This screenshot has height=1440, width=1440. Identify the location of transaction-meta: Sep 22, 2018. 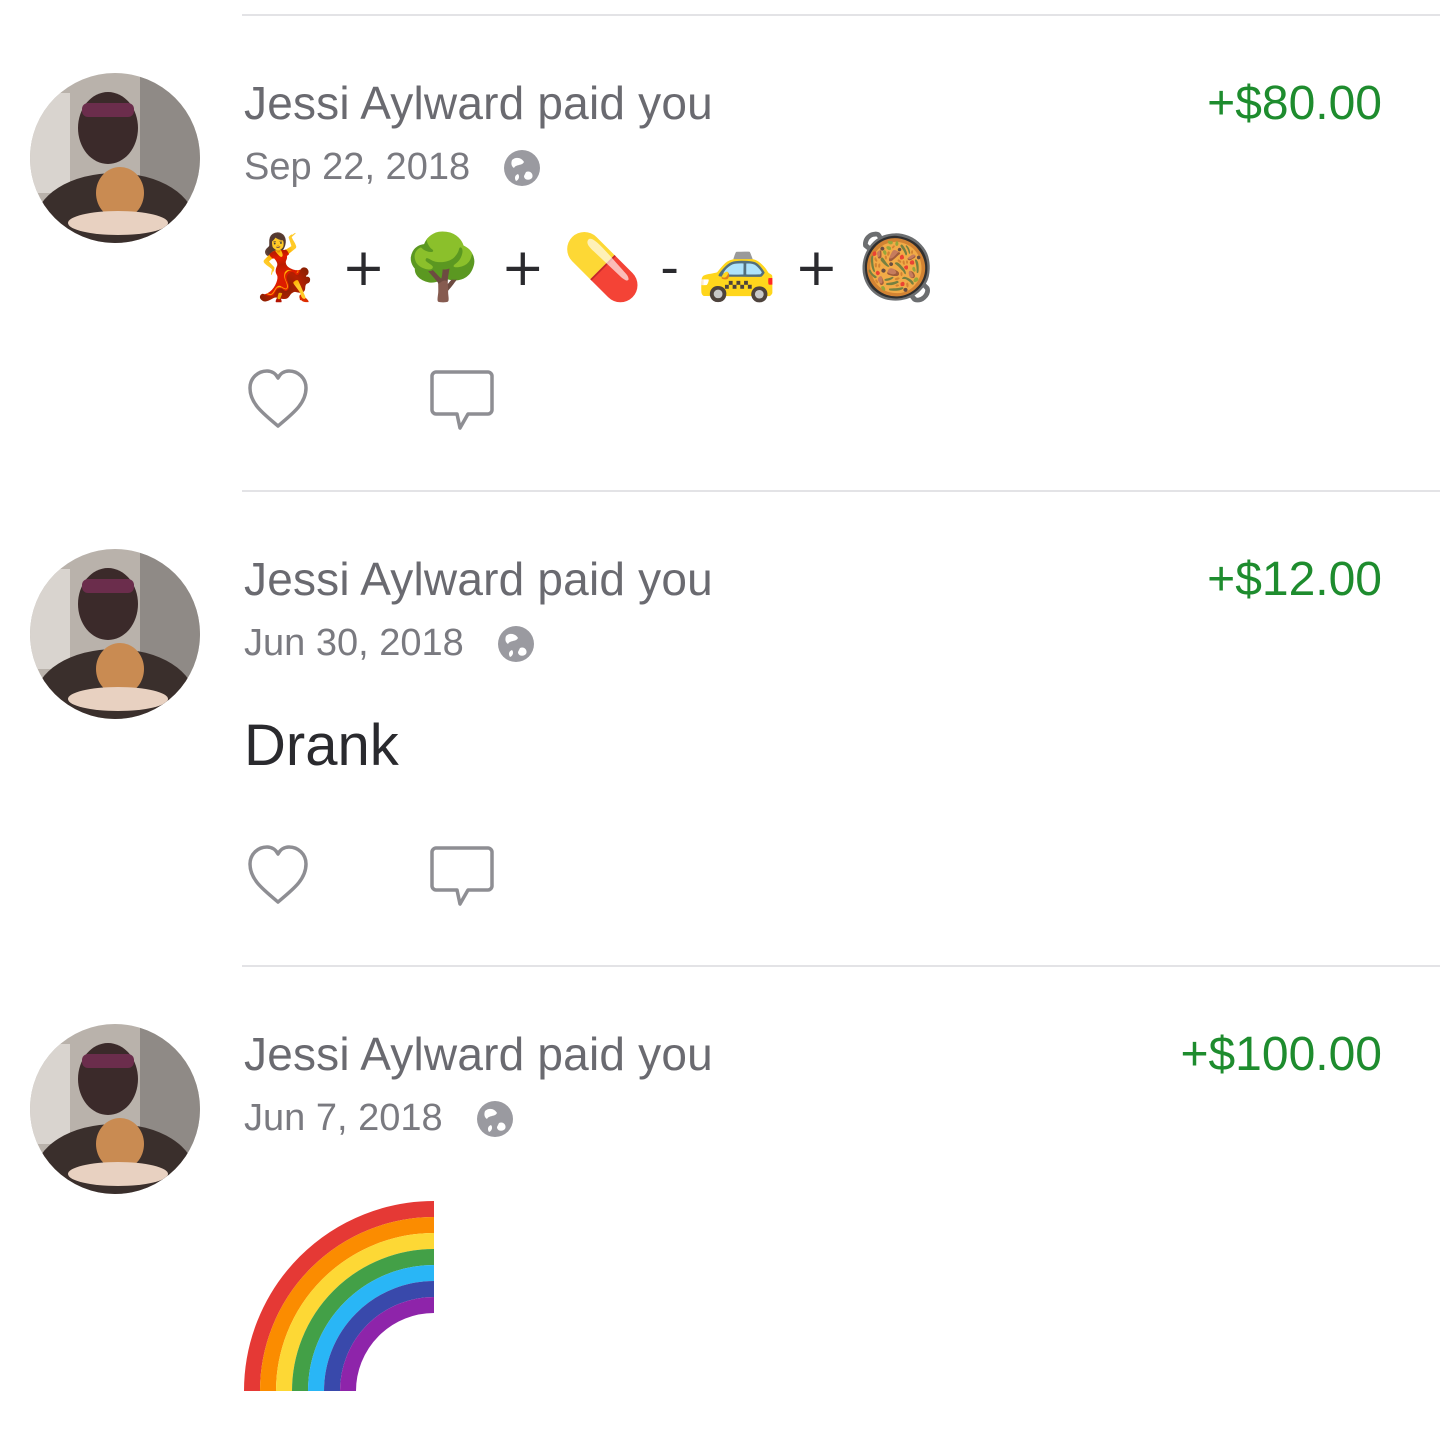
(393, 167).